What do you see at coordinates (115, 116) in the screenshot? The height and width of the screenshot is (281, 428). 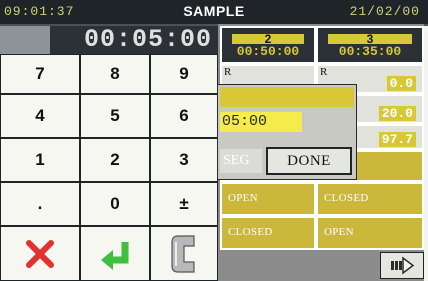 I see `key-5: 5` at bounding box center [115, 116].